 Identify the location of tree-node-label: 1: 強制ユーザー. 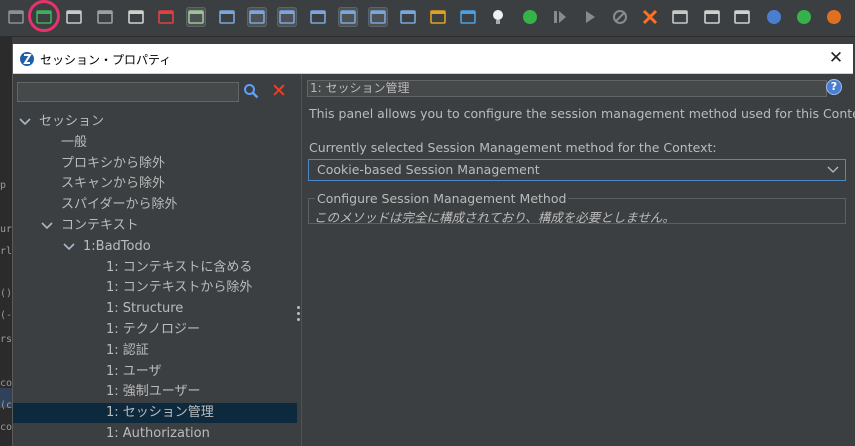
(153, 392).